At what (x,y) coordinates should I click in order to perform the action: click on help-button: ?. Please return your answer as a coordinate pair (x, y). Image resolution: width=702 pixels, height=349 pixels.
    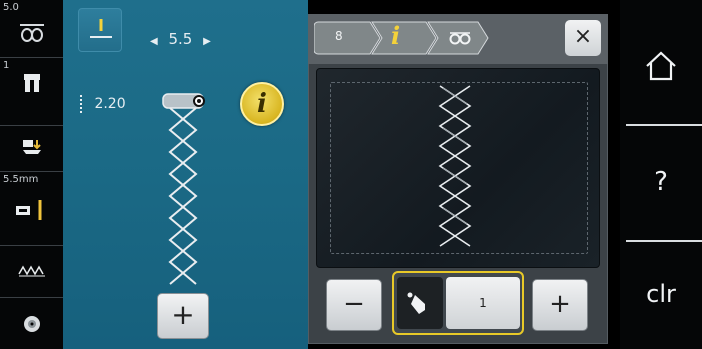
    Looking at the image, I should click on (661, 182).